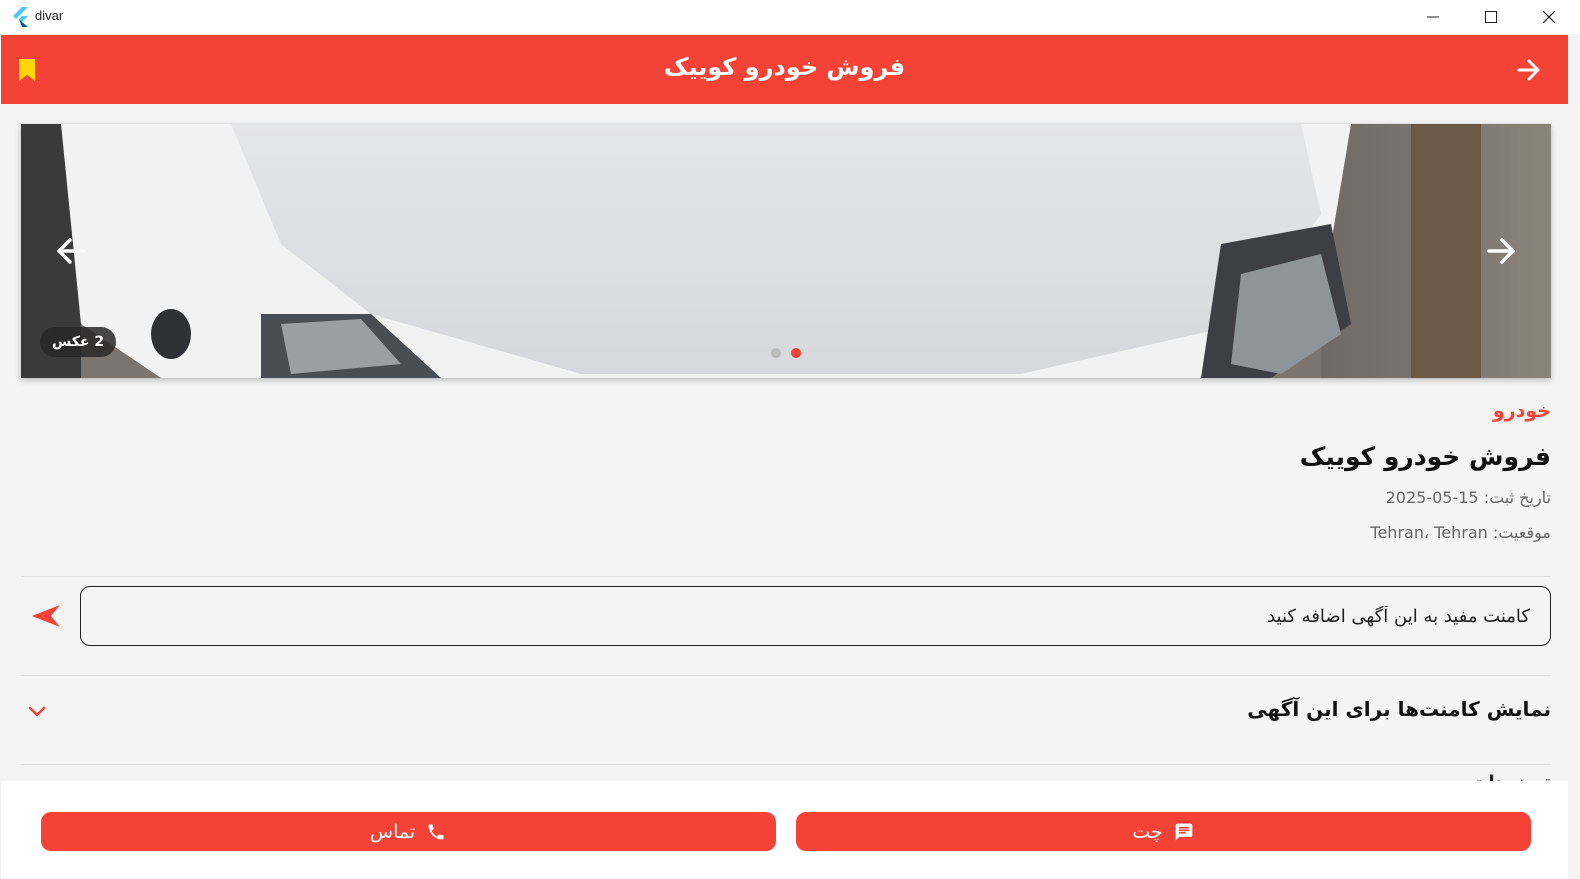  Describe the element at coordinates (49, 15) in the screenshot. I see `app-name: divar` at that location.